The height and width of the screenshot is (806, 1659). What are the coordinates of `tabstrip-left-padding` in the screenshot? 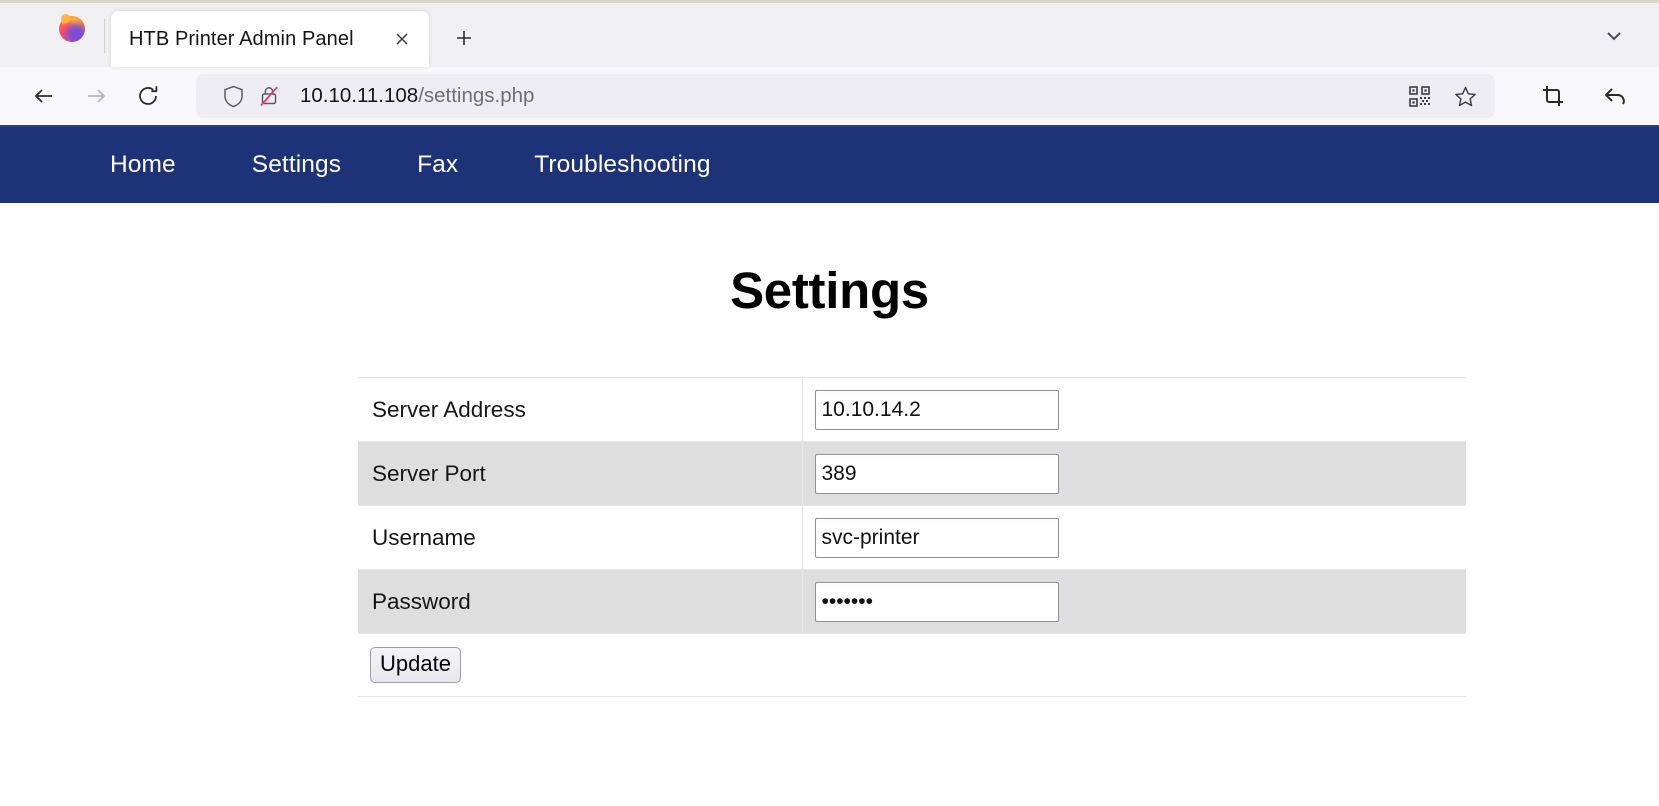 It's located at (20, 35).